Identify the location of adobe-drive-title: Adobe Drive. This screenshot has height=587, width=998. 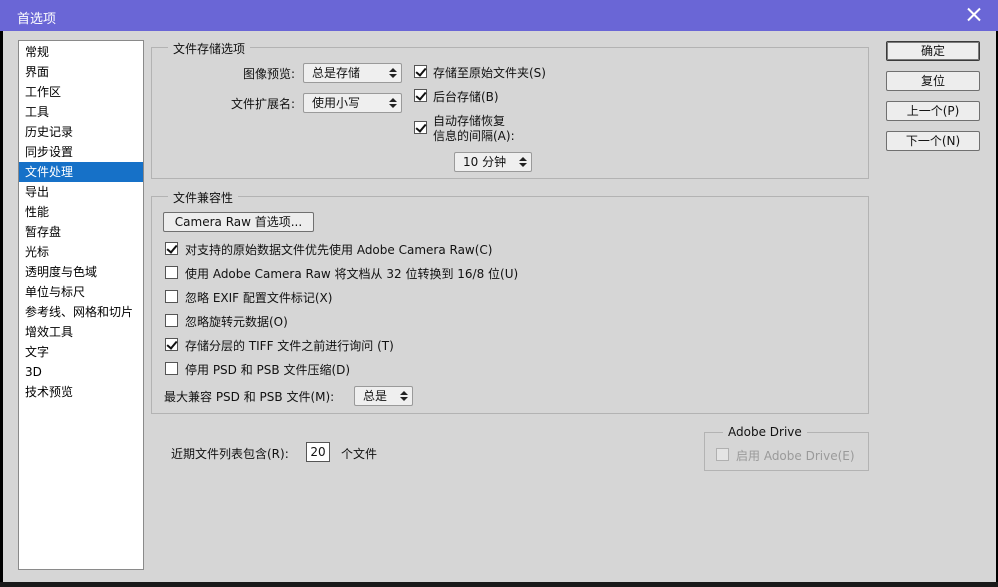
(765, 432).